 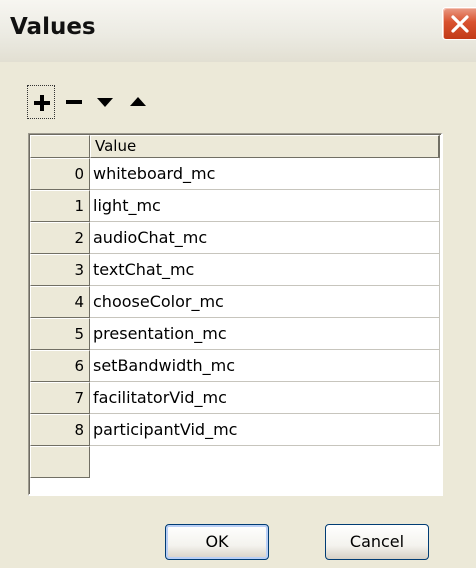 I want to click on table-row: 6 setBandwidth_mc, so click(x=235, y=366).